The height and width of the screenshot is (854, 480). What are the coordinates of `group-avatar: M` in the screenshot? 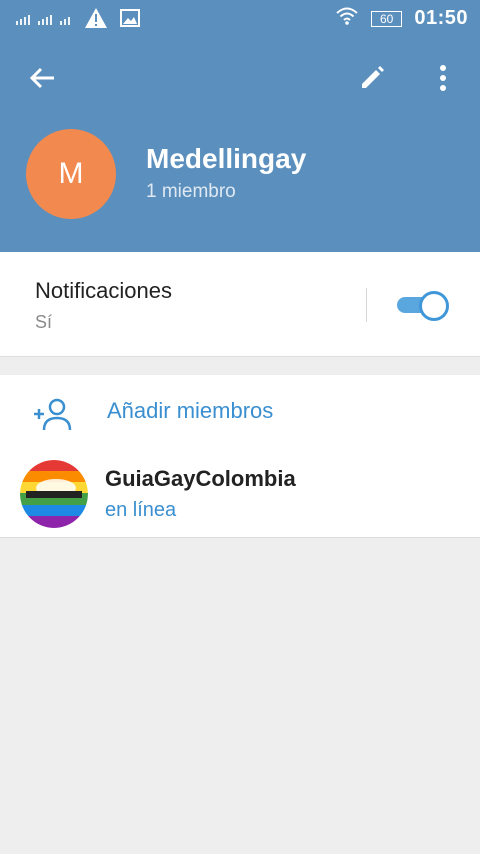 It's located at (71, 174).